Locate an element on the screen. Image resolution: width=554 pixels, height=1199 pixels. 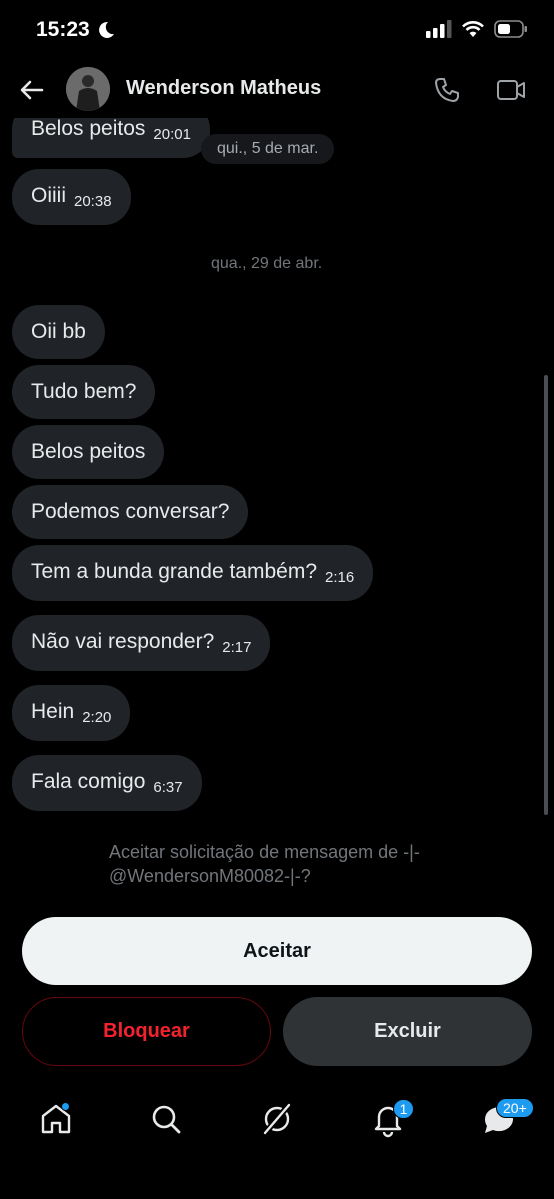
message-bubble: Não vai responder? 2:17 is located at coordinates (141, 643).